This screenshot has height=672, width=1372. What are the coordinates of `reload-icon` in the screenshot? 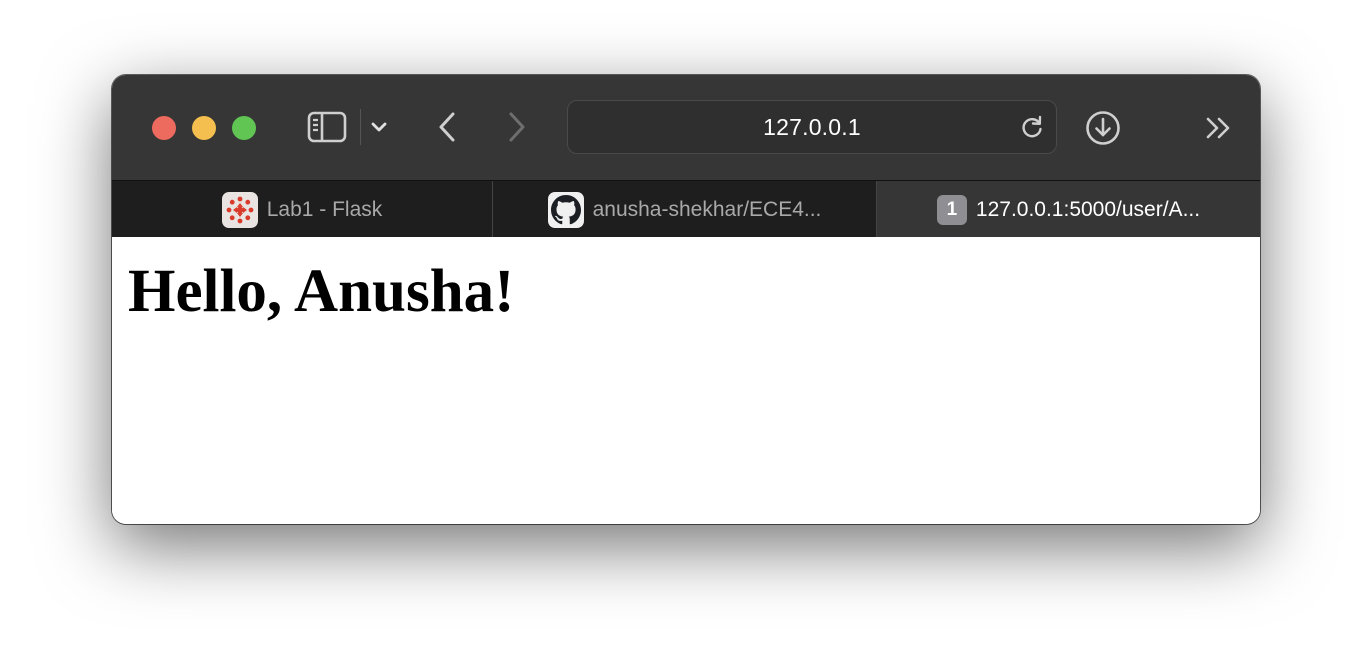 It's located at (1032, 126).